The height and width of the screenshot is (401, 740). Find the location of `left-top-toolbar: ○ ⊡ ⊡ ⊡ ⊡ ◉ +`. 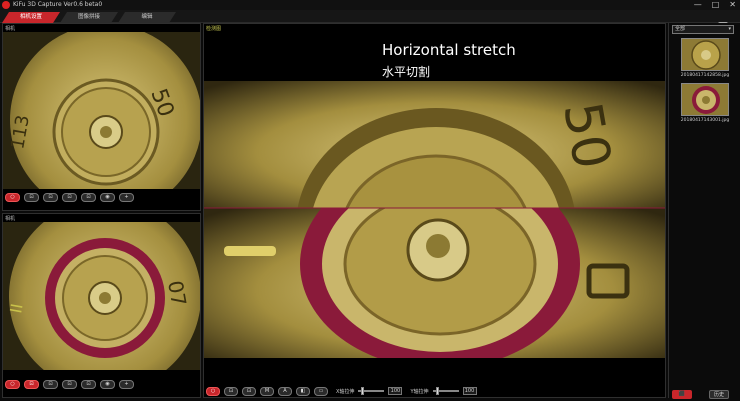

left-top-toolbar: ○ ⊡ ⊡ ⊡ ⊡ ◉ + is located at coordinates (69, 197).